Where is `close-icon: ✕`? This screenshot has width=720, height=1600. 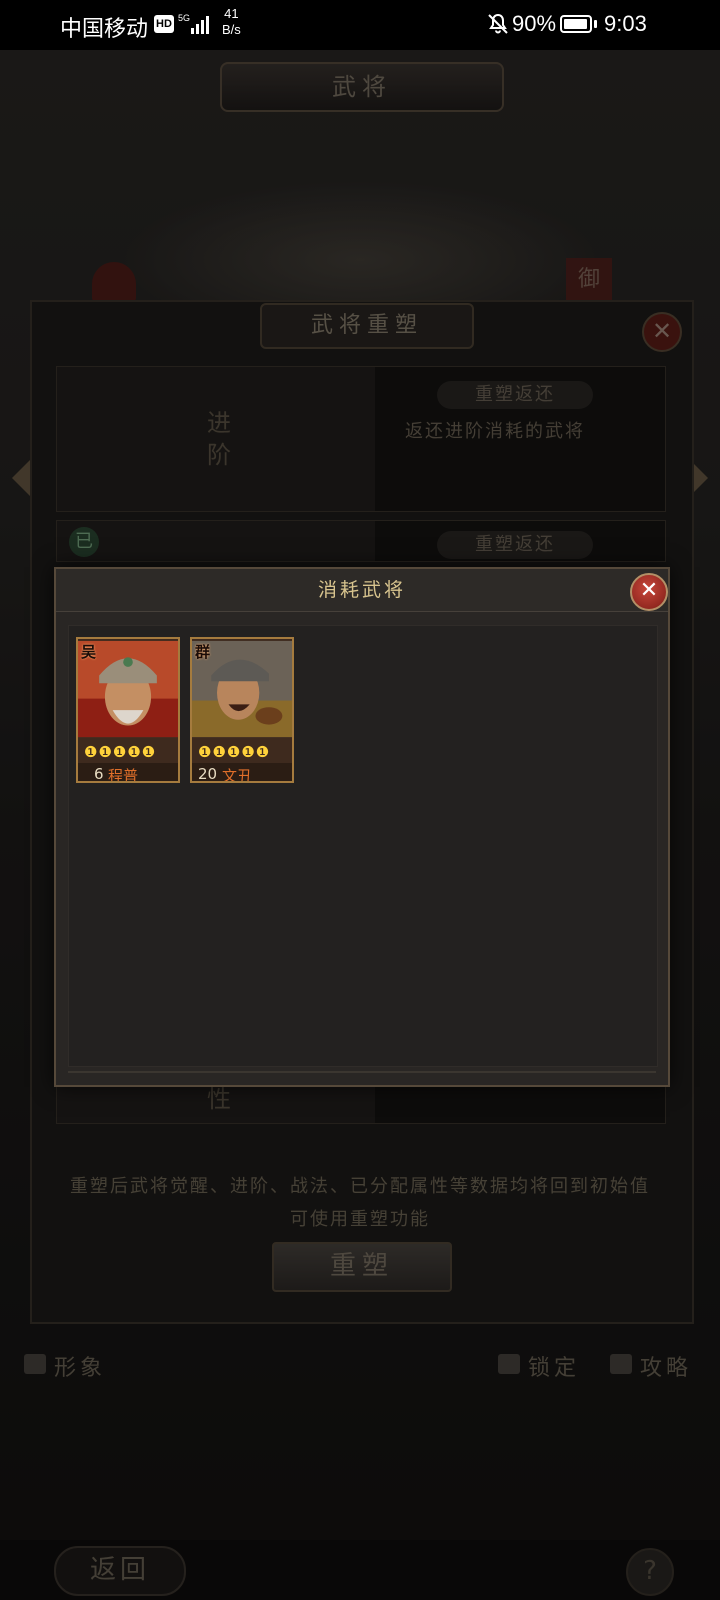 close-icon: ✕ is located at coordinates (649, 592).